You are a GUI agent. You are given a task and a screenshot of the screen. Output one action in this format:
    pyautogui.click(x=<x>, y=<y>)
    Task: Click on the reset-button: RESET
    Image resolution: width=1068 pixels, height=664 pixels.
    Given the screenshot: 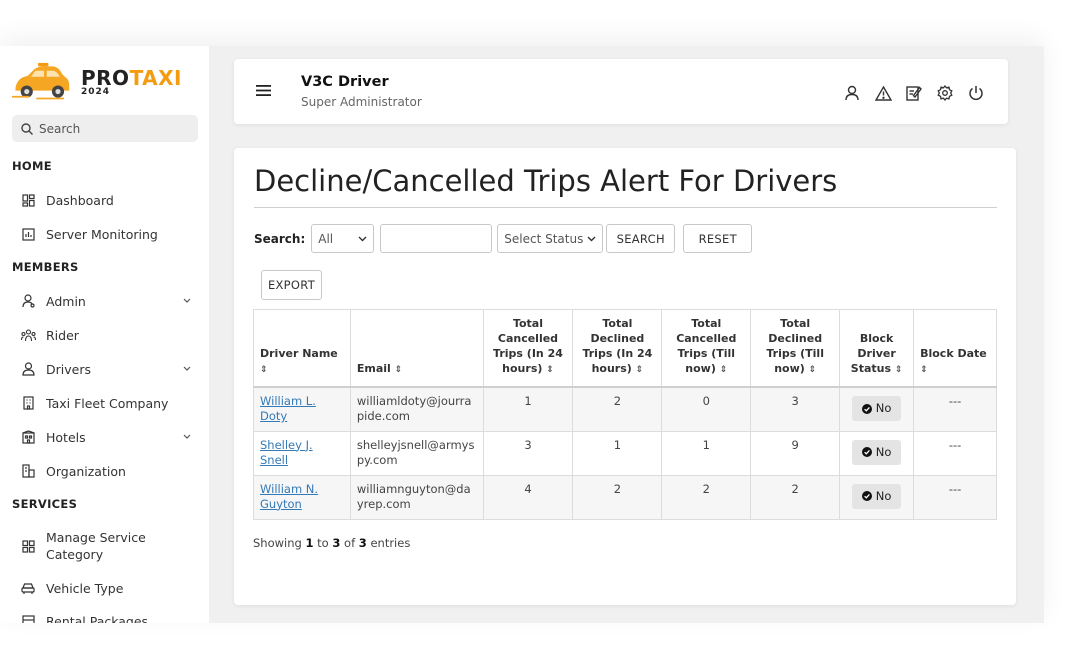 What is the action you would take?
    pyautogui.click(x=718, y=238)
    